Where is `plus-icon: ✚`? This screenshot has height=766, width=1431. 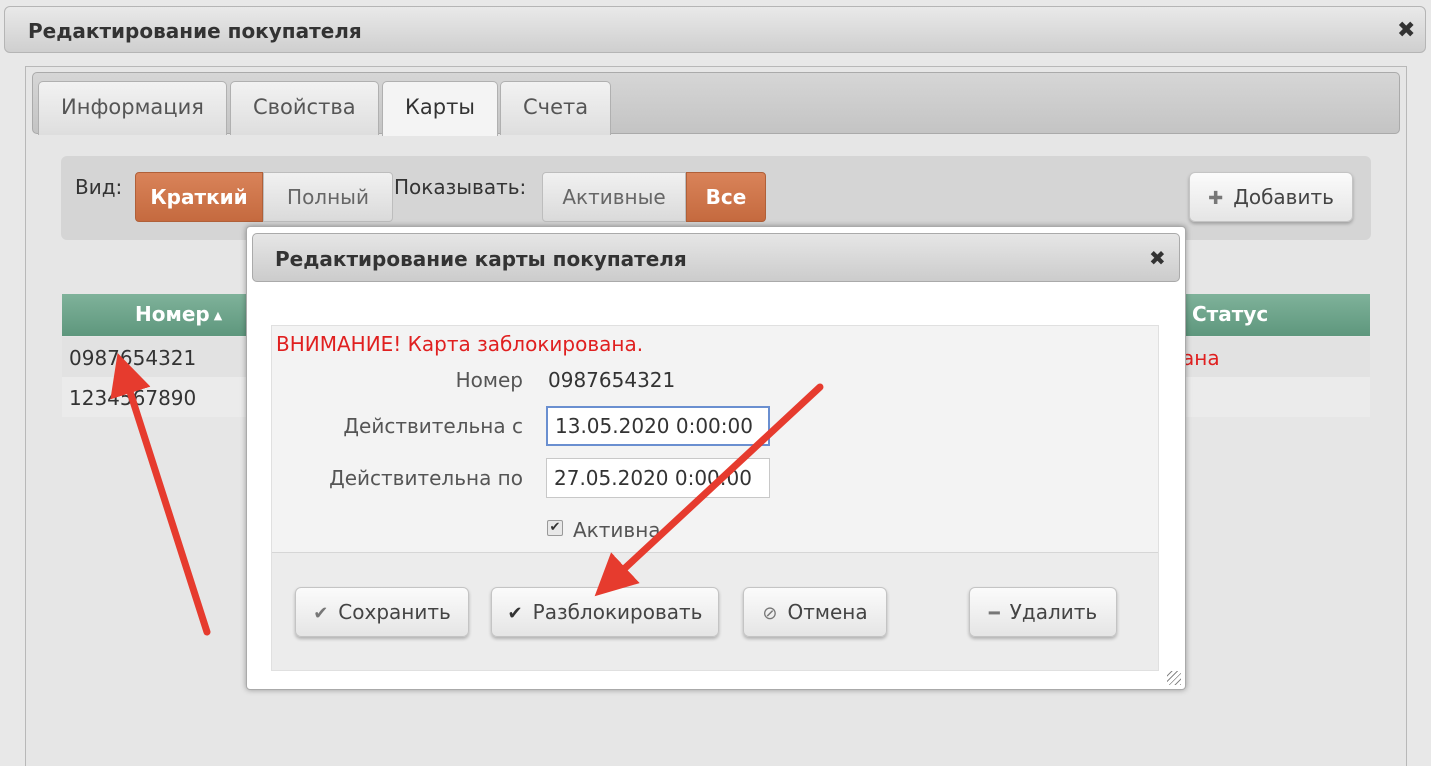 plus-icon: ✚ is located at coordinates (1216, 198).